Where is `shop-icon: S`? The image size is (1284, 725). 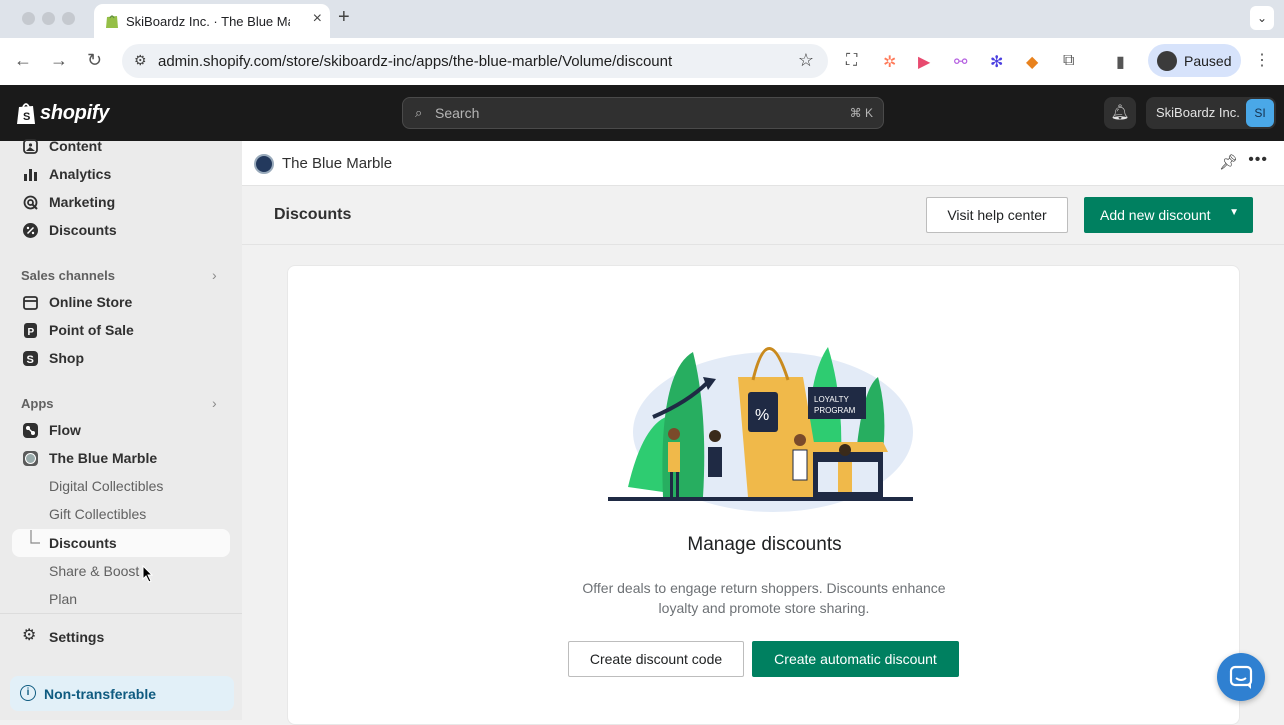
shop-icon: S is located at coordinates (30, 358).